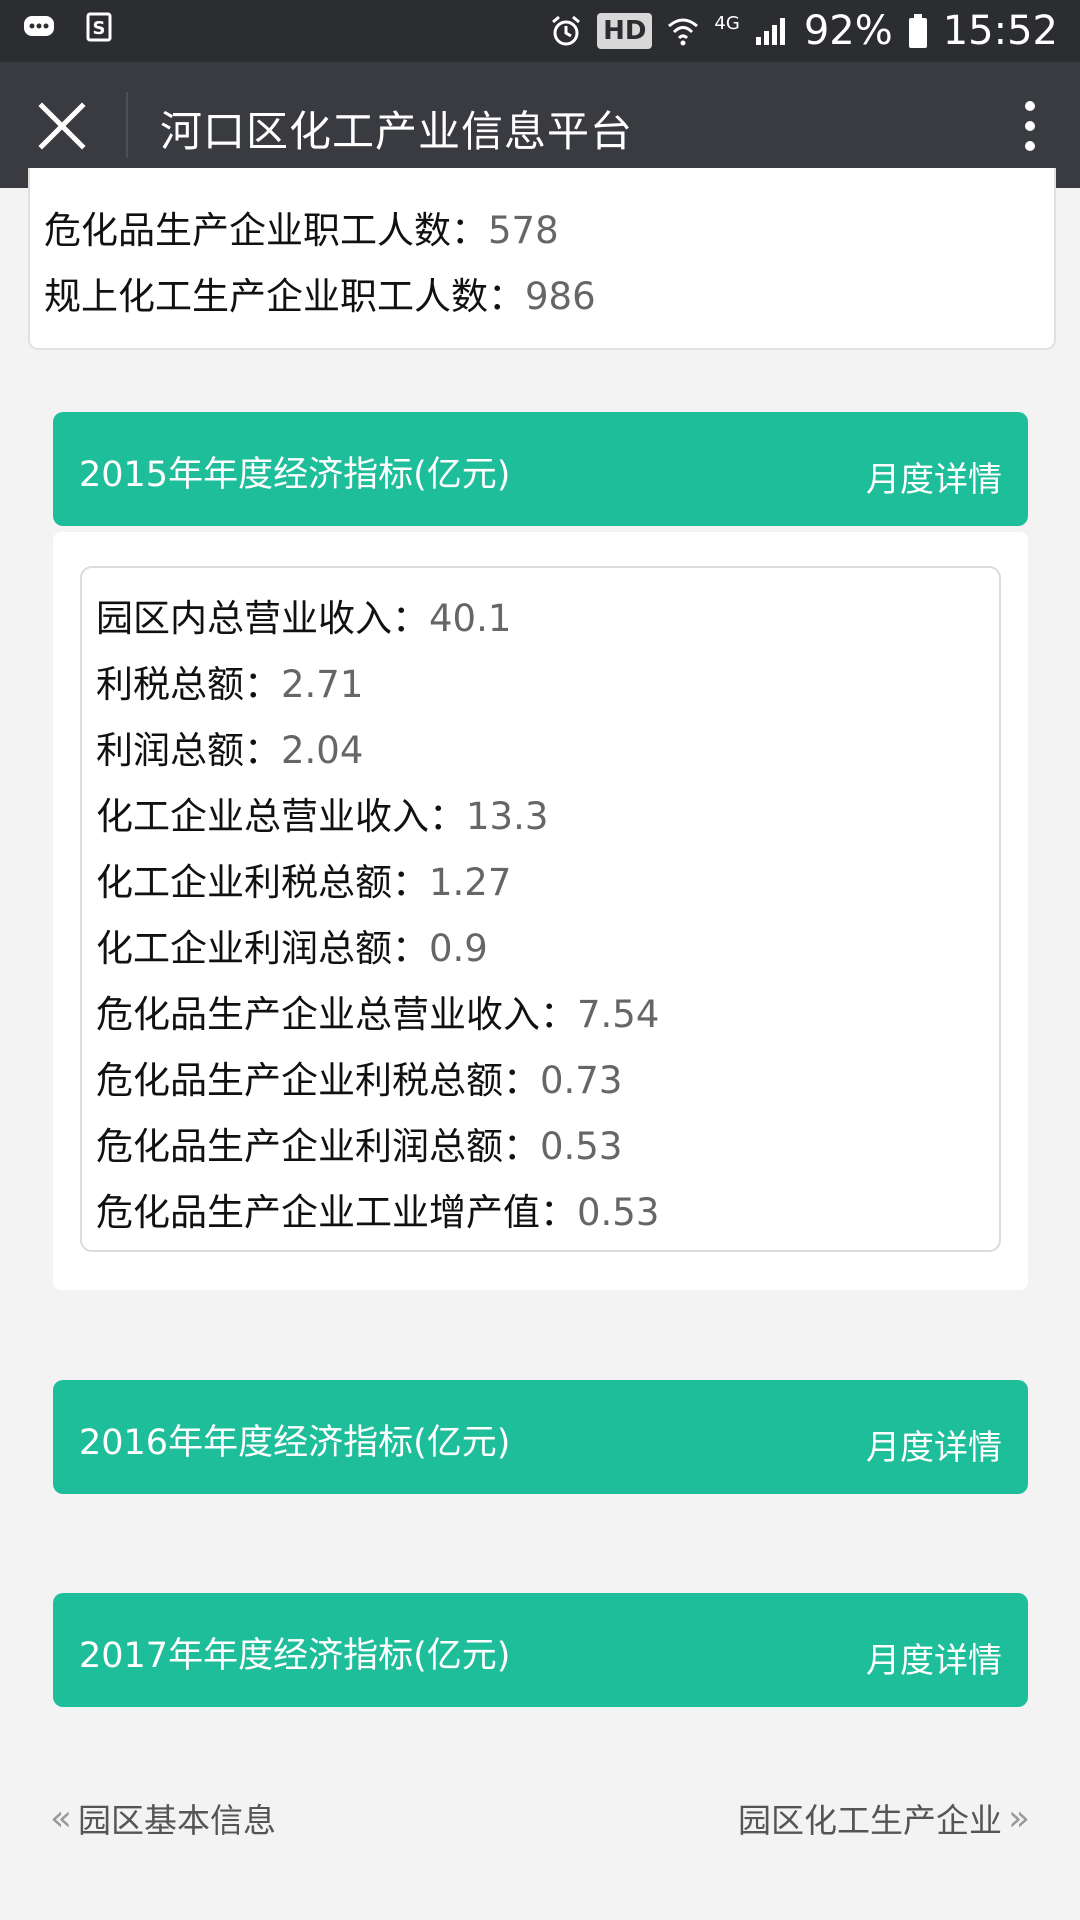 The image size is (1080, 1920). I want to click on indicator-value: 1.27, so click(470, 882).